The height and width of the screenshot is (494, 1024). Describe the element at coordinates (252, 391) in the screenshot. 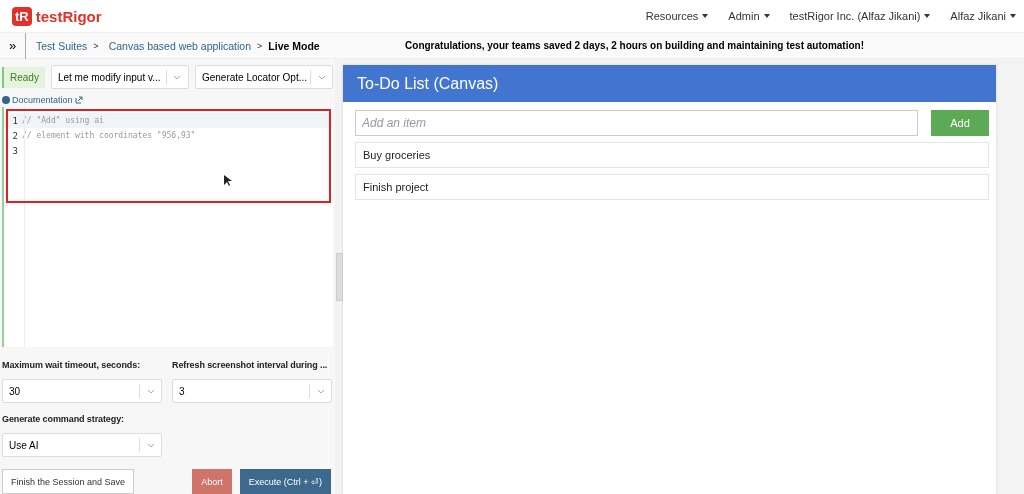

I see `setting-select: 3` at that location.